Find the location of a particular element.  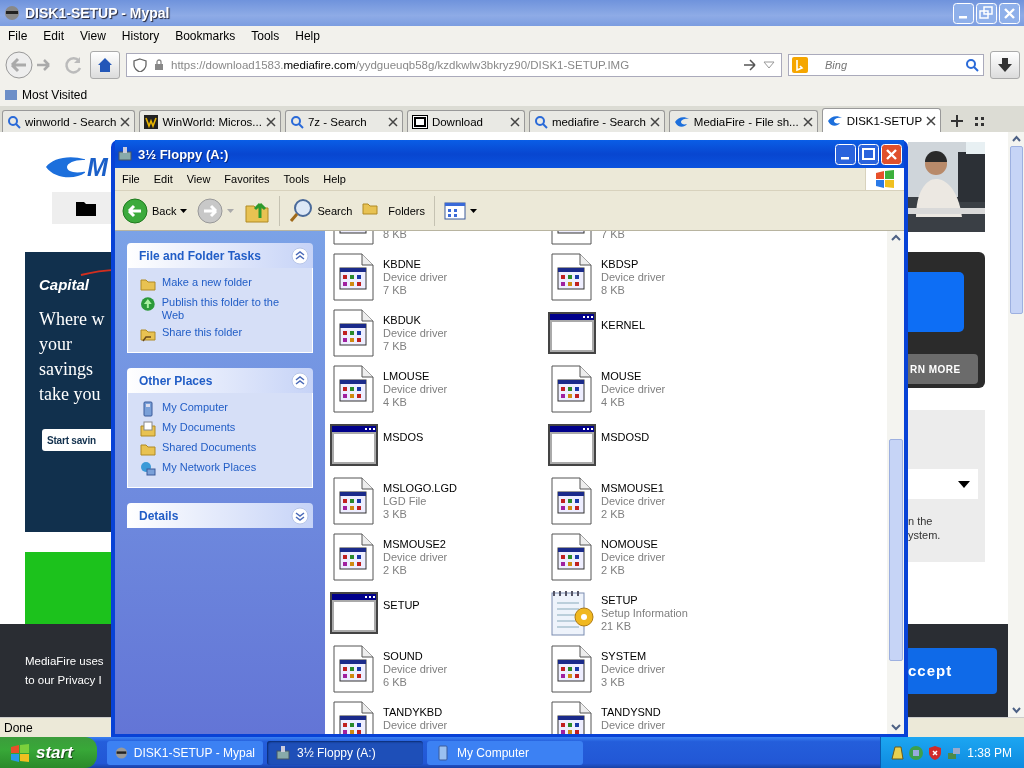

home-button is located at coordinates (105, 65).